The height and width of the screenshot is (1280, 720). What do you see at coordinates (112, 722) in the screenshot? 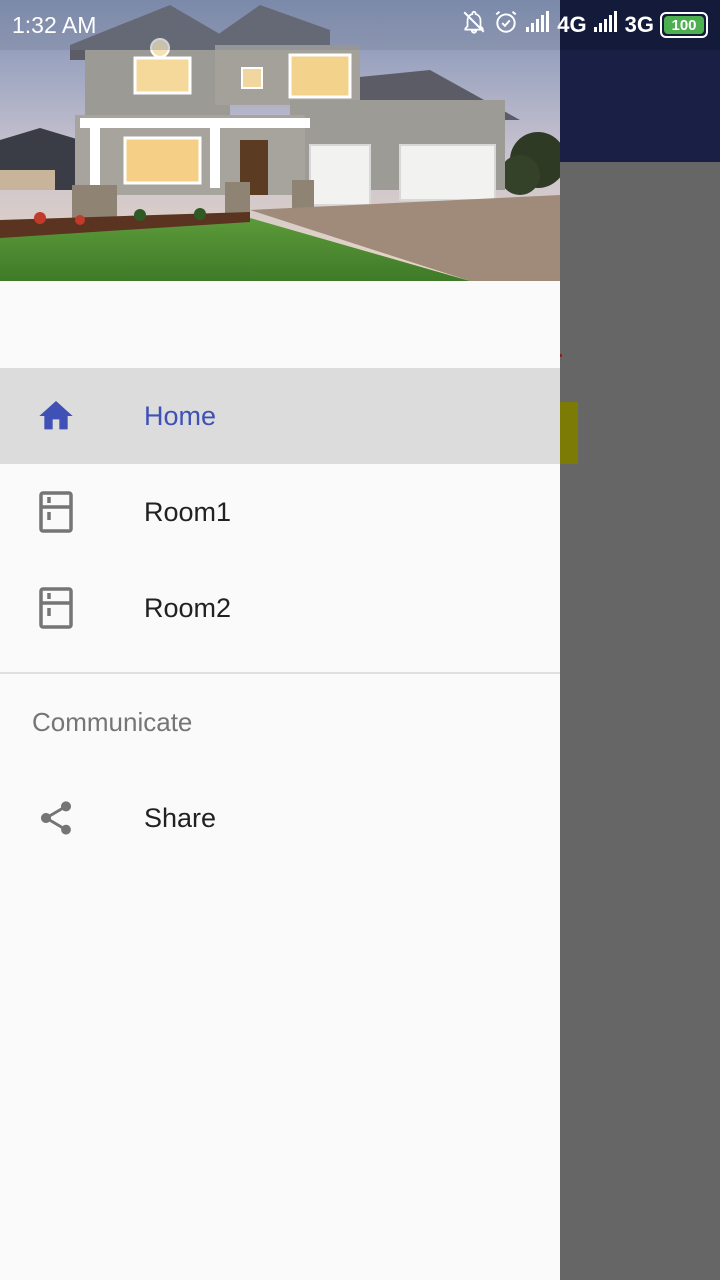
I see `section-title: Communicate` at bounding box center [112, 722].